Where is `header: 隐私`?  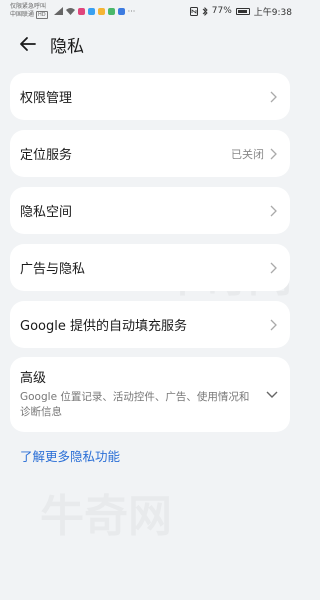 header: 隐私 is located at coordinates (150, 44).